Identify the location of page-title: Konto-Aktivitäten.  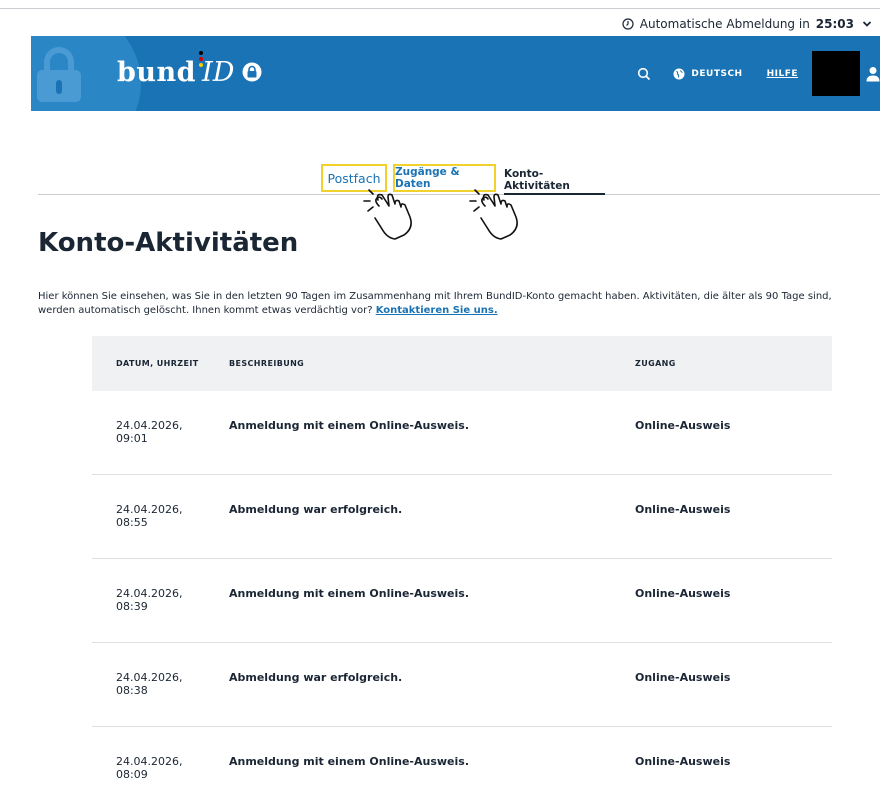
(168, 243).